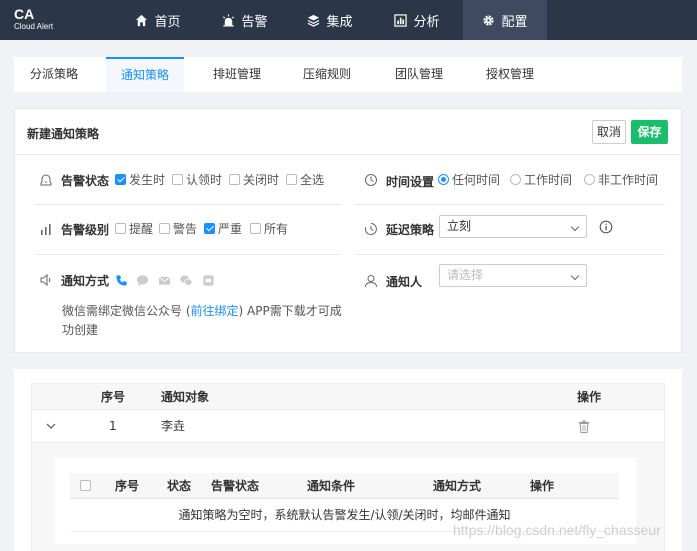  What do you see at coordinates (24, 14) in the screenshot?
I see `logo-text: CA` at bounding box center [24, 14].